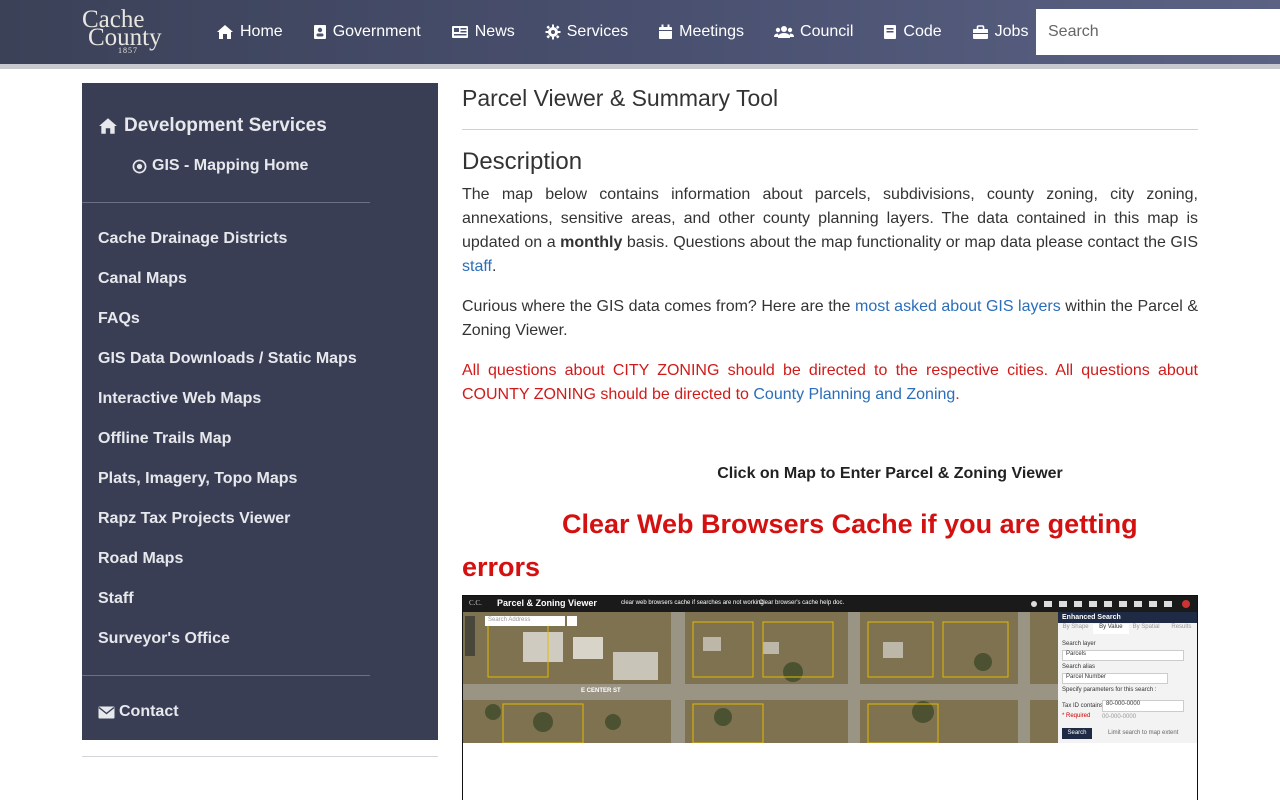  I want to click on tax-id-input: 80-000-0000, so click(1143, 706).